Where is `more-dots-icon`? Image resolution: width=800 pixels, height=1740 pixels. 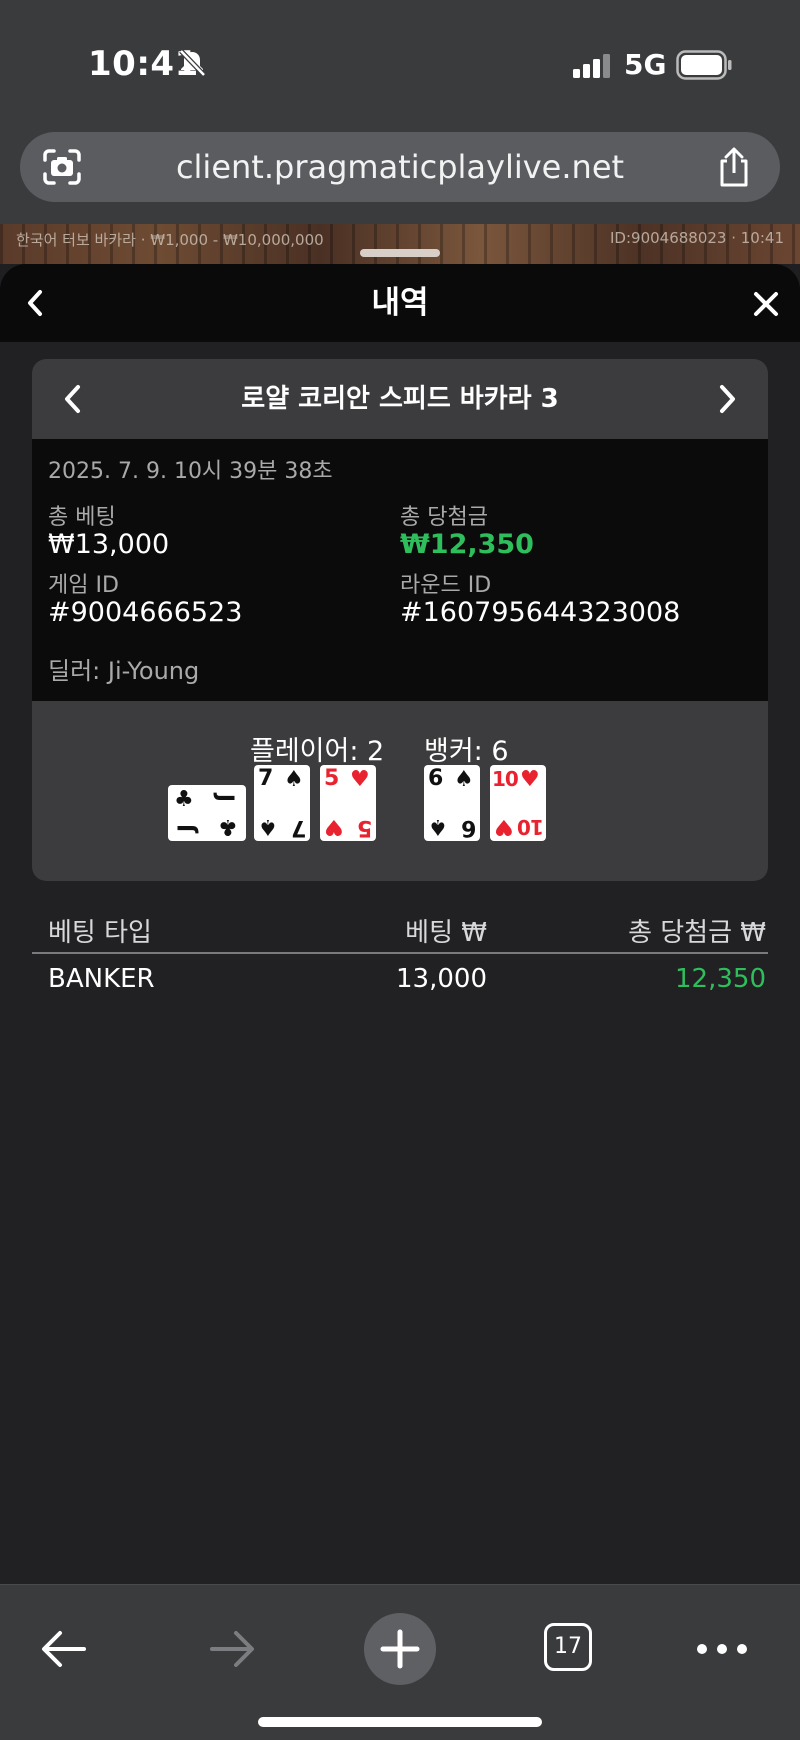
more-dots-icon is located at coordinates (722, 1649).